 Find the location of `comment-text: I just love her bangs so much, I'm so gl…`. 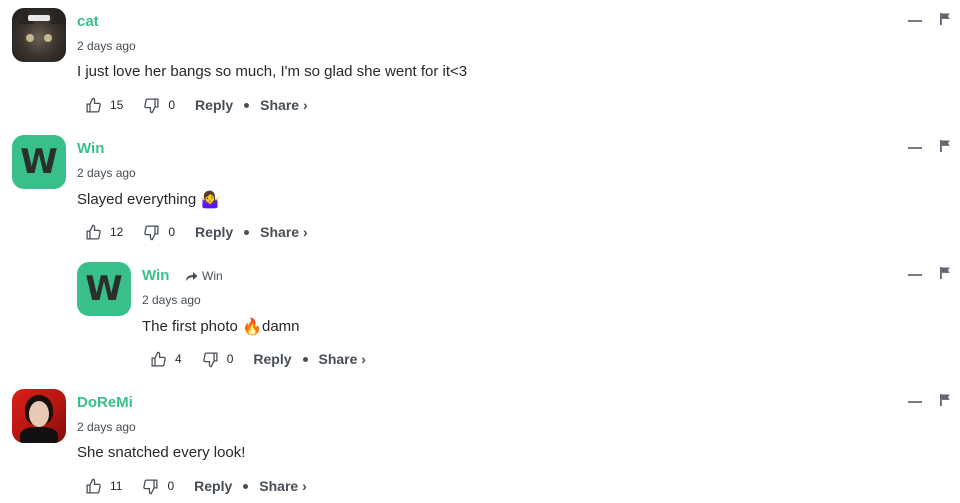

comment-text: I just love her bangs so much, I'm so gl… is located at coordinates (272, 71).